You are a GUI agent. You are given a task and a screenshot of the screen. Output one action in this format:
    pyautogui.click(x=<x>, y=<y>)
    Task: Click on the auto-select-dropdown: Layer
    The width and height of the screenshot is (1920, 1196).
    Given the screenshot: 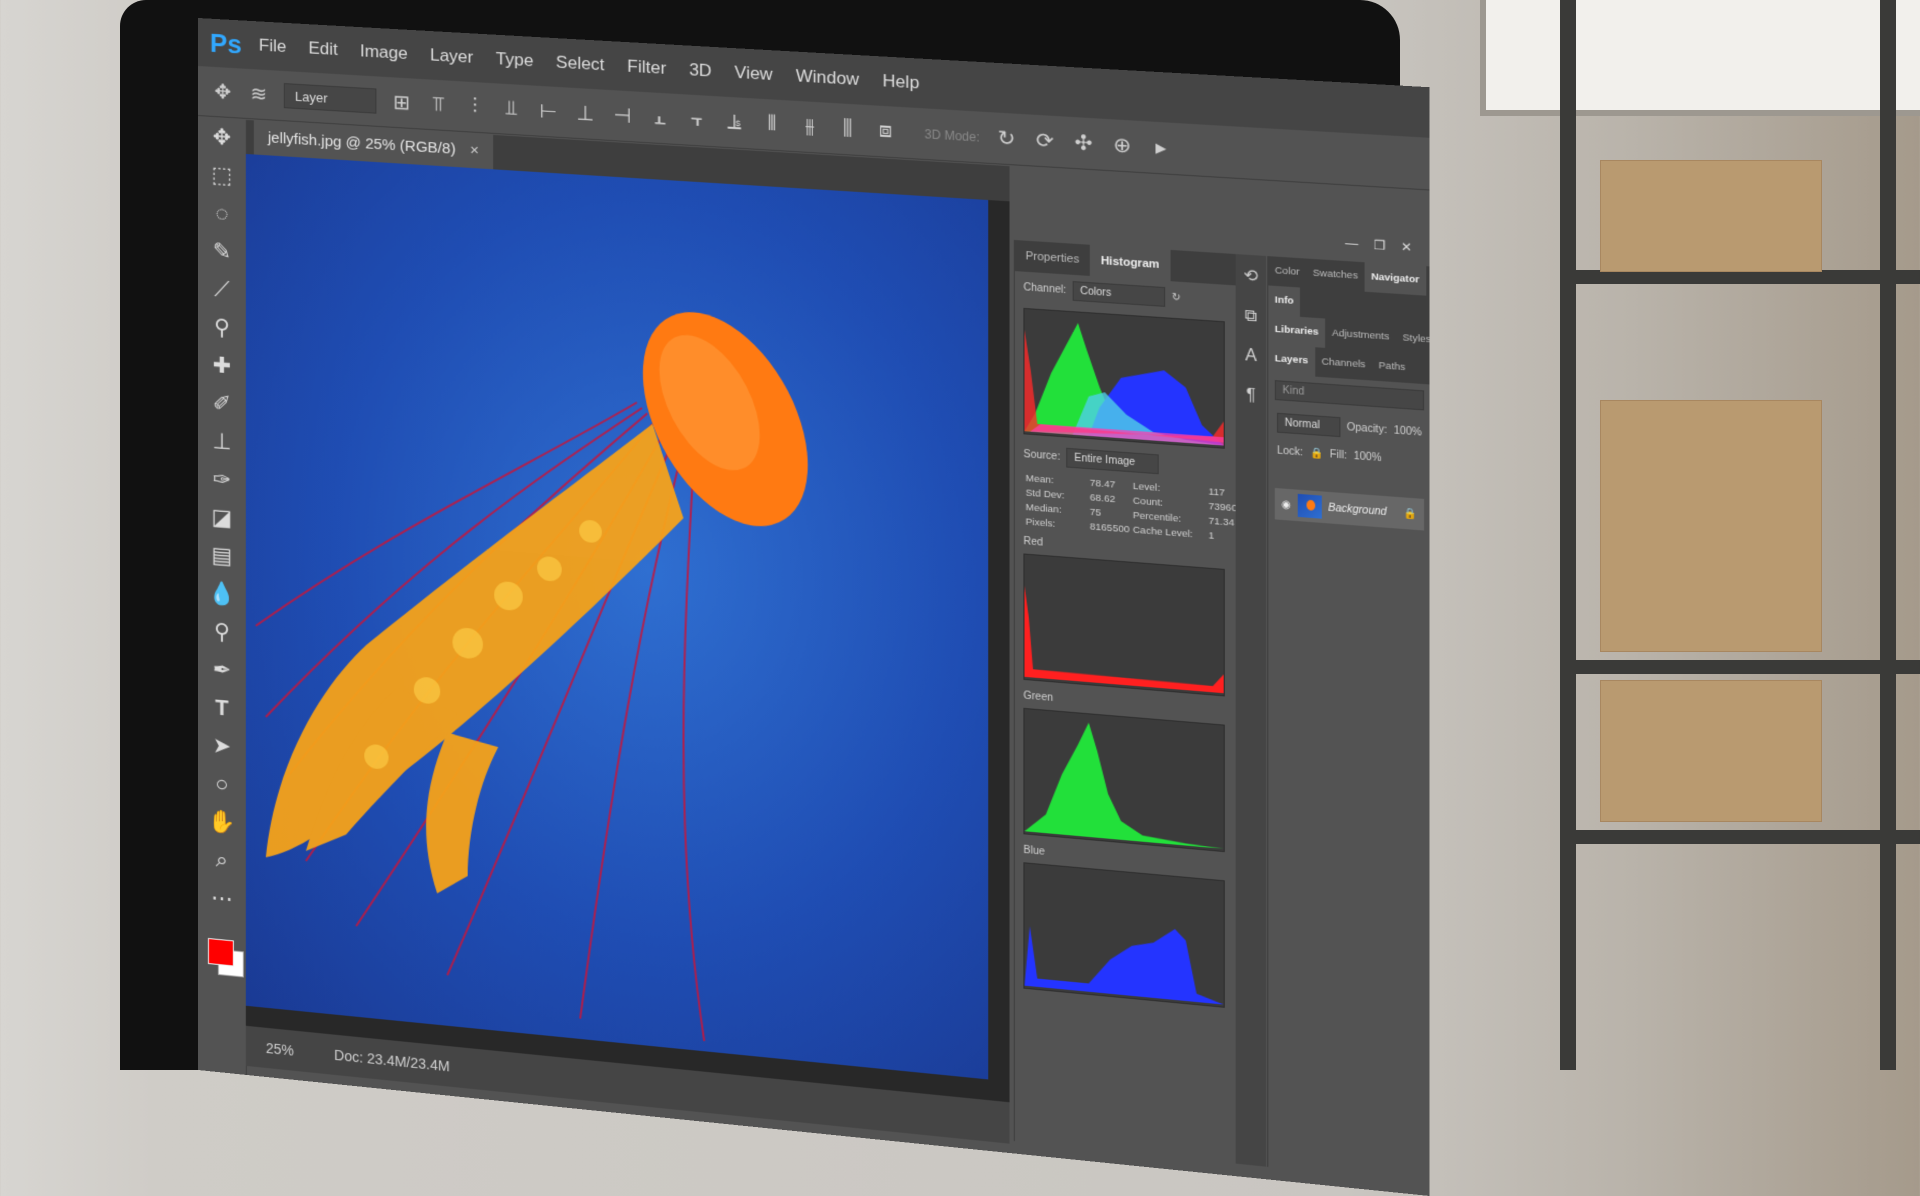 What is the action you would take?
    pyautogui.click(x=330, y=98)
    